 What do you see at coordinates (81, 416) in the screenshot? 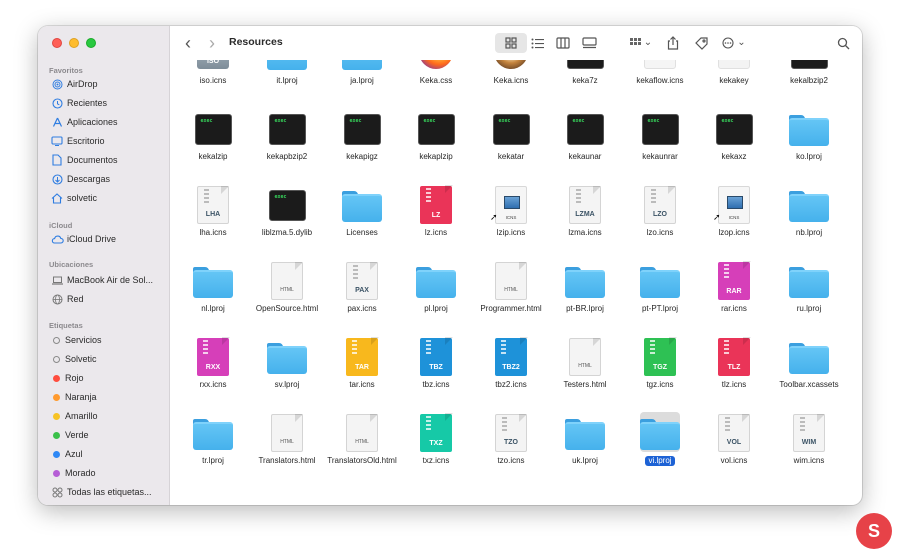
I see `sidebar-item-label: Amarillo` at bounding box center [81, 416].